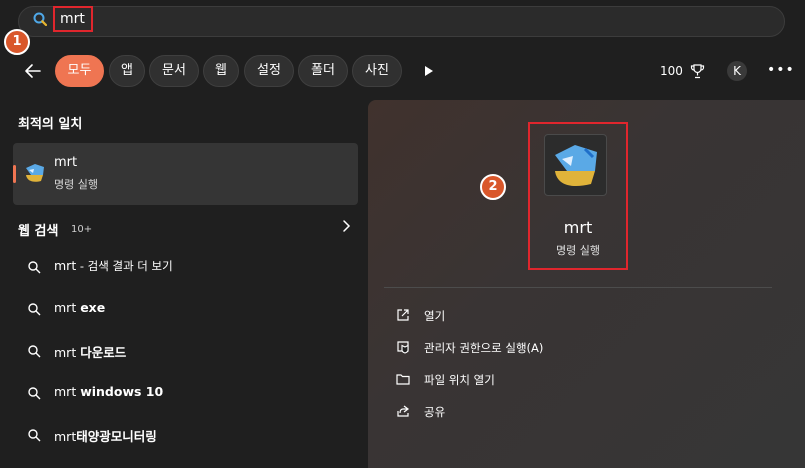 The image size is (805, 468). I want to click on folder-icon, so click(403, 379).